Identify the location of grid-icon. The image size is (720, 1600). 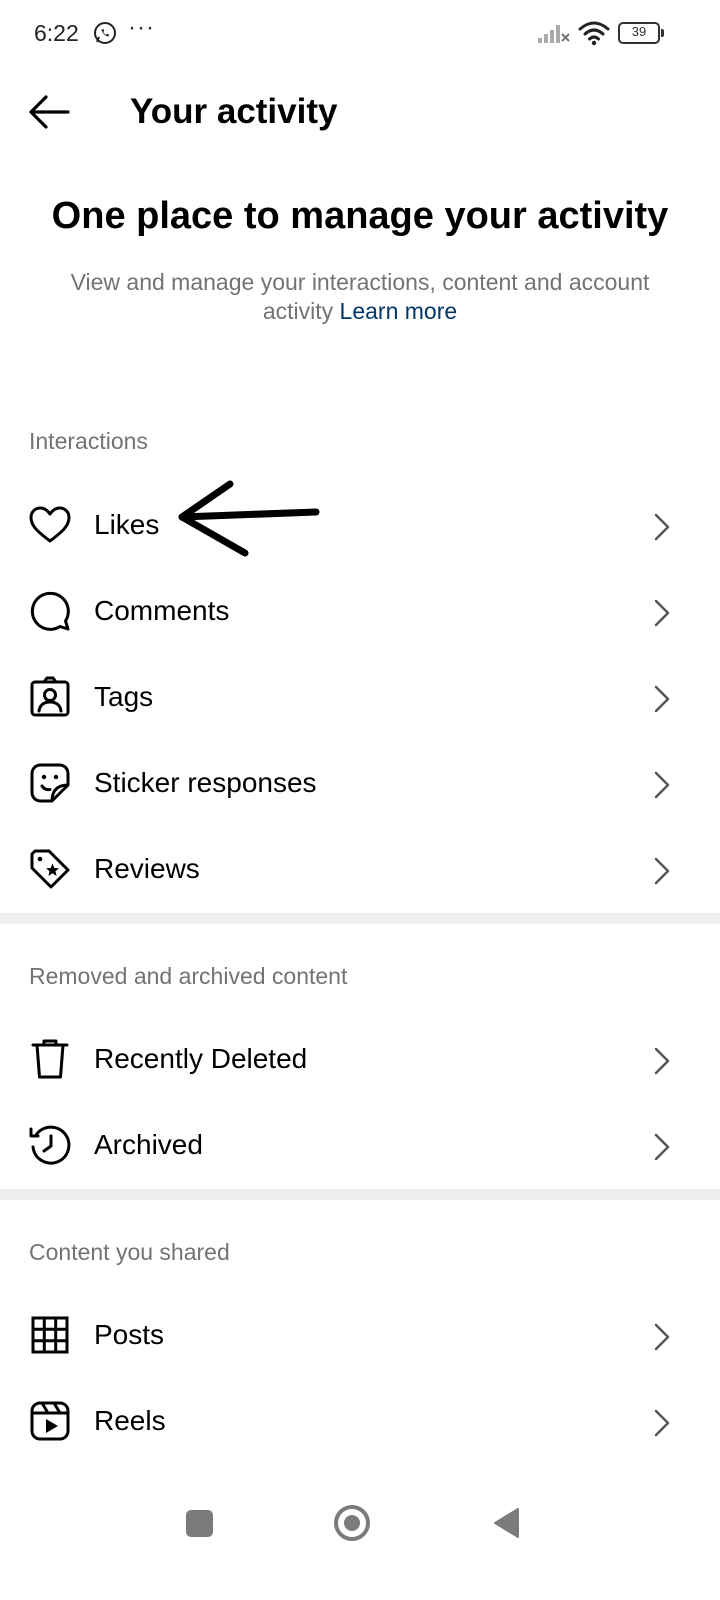
(50, 1335).